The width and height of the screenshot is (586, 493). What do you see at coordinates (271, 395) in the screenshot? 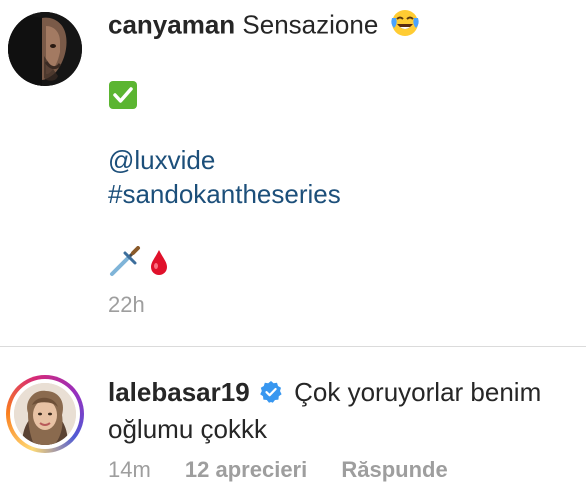
I see `verified-badge-icon` at bounding box center [271, 395].